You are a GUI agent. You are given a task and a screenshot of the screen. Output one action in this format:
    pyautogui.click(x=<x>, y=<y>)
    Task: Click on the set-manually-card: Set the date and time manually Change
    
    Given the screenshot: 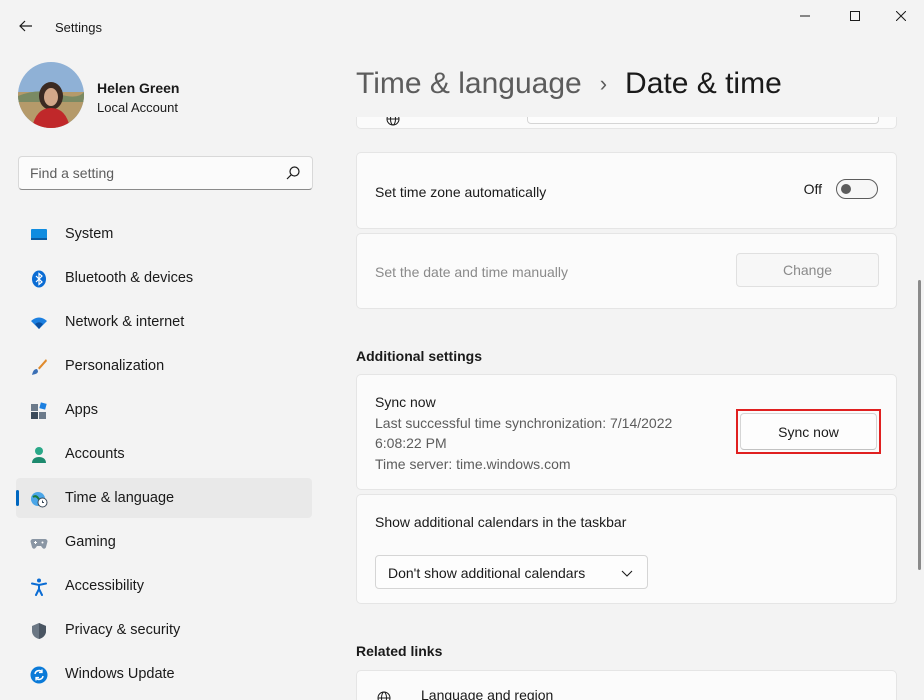 What is the action you would take?
    pyautogui.click(x=626, y=271)
    